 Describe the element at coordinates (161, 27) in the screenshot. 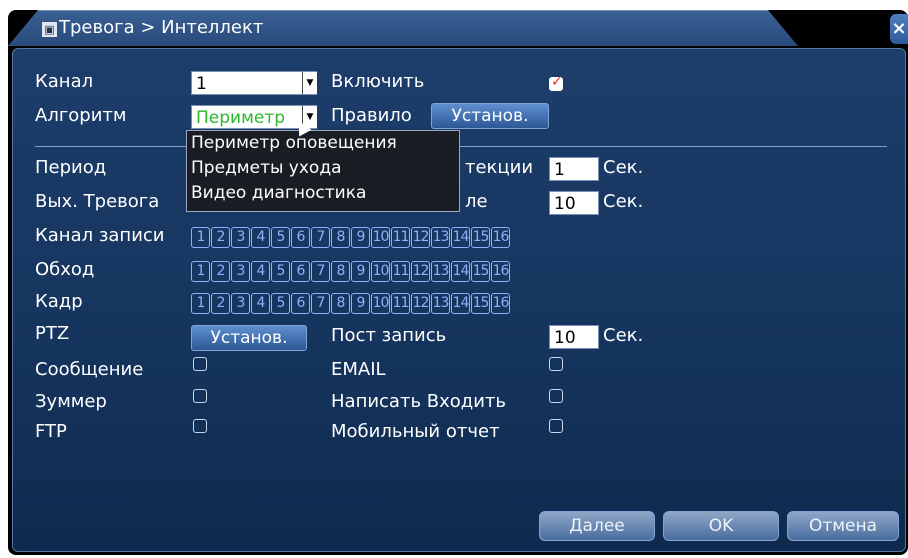

I see `window-title: Тревога > Интеллект` at that location.